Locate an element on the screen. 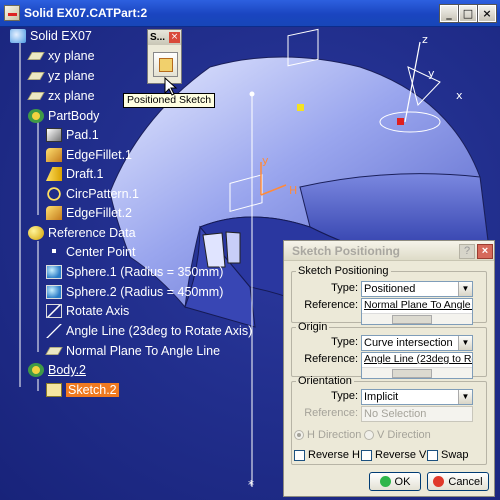  orientation-type-combo: Implicit ▼ is located at coordinates (417, 397).